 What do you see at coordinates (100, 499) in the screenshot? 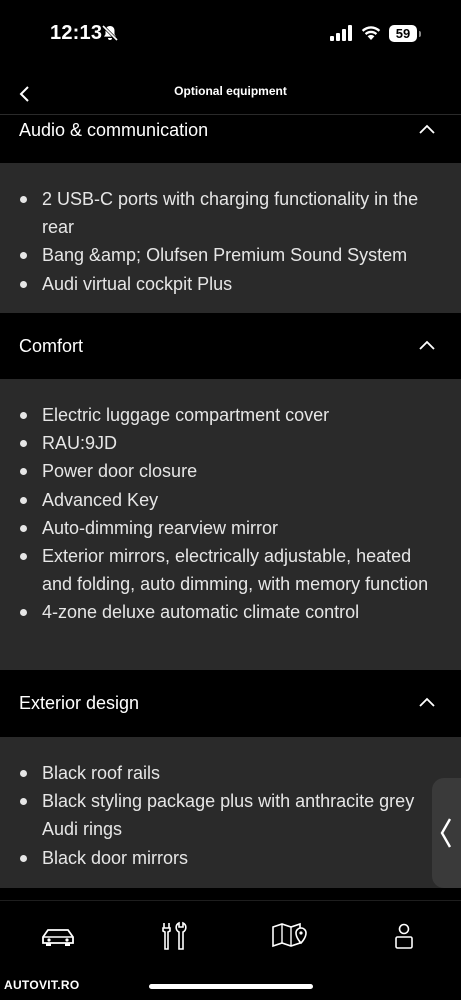
I see `list-item-text: Advanced Key` at bounding box center [100, 499].